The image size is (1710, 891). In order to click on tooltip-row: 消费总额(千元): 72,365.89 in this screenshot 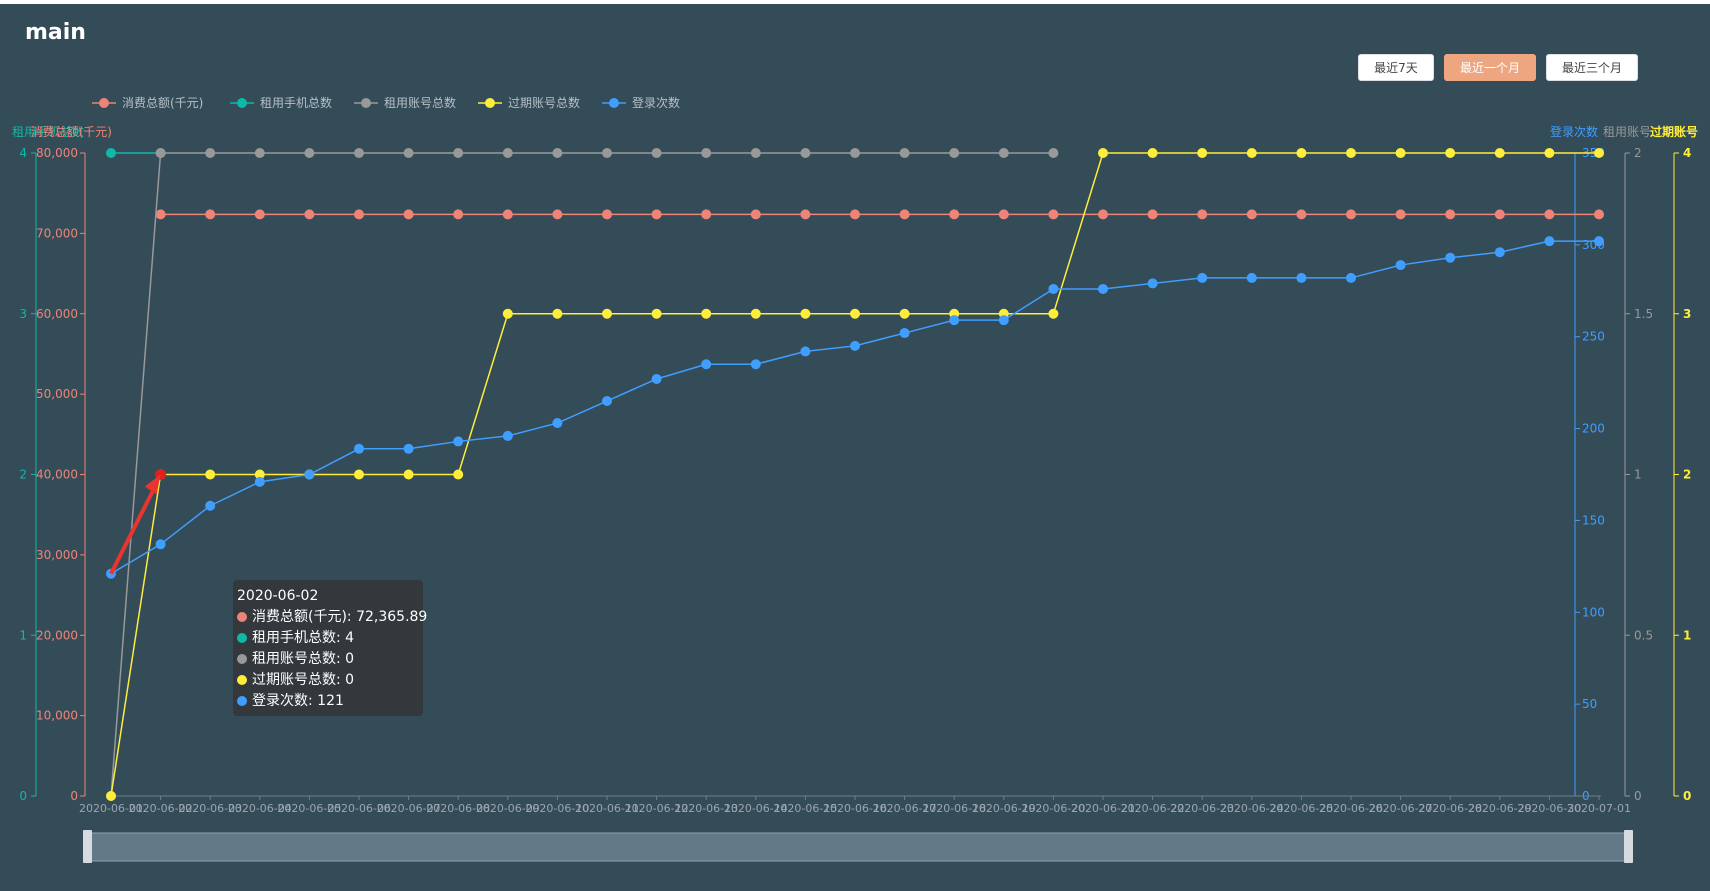, I will do `click(332, 617)`.